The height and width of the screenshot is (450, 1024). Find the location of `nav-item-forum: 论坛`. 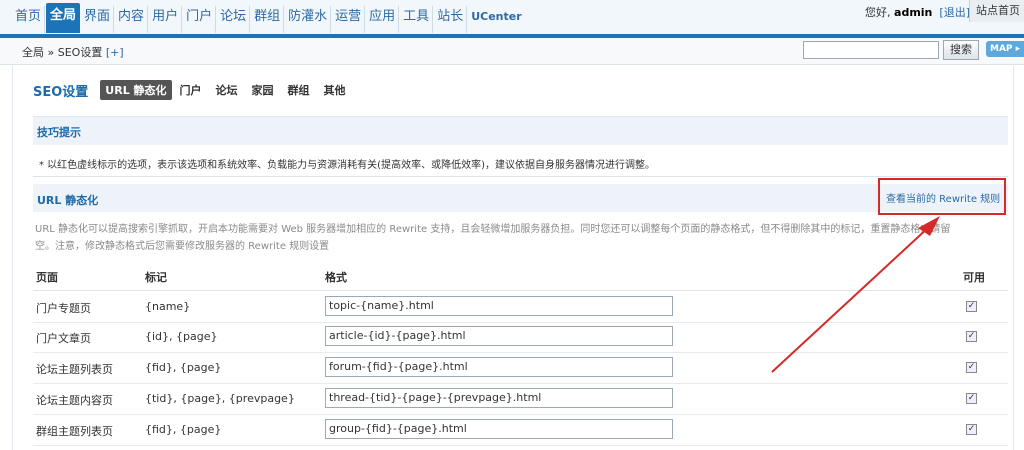

nav-item-forum: 论坛 is located at coordinates (234, 19).